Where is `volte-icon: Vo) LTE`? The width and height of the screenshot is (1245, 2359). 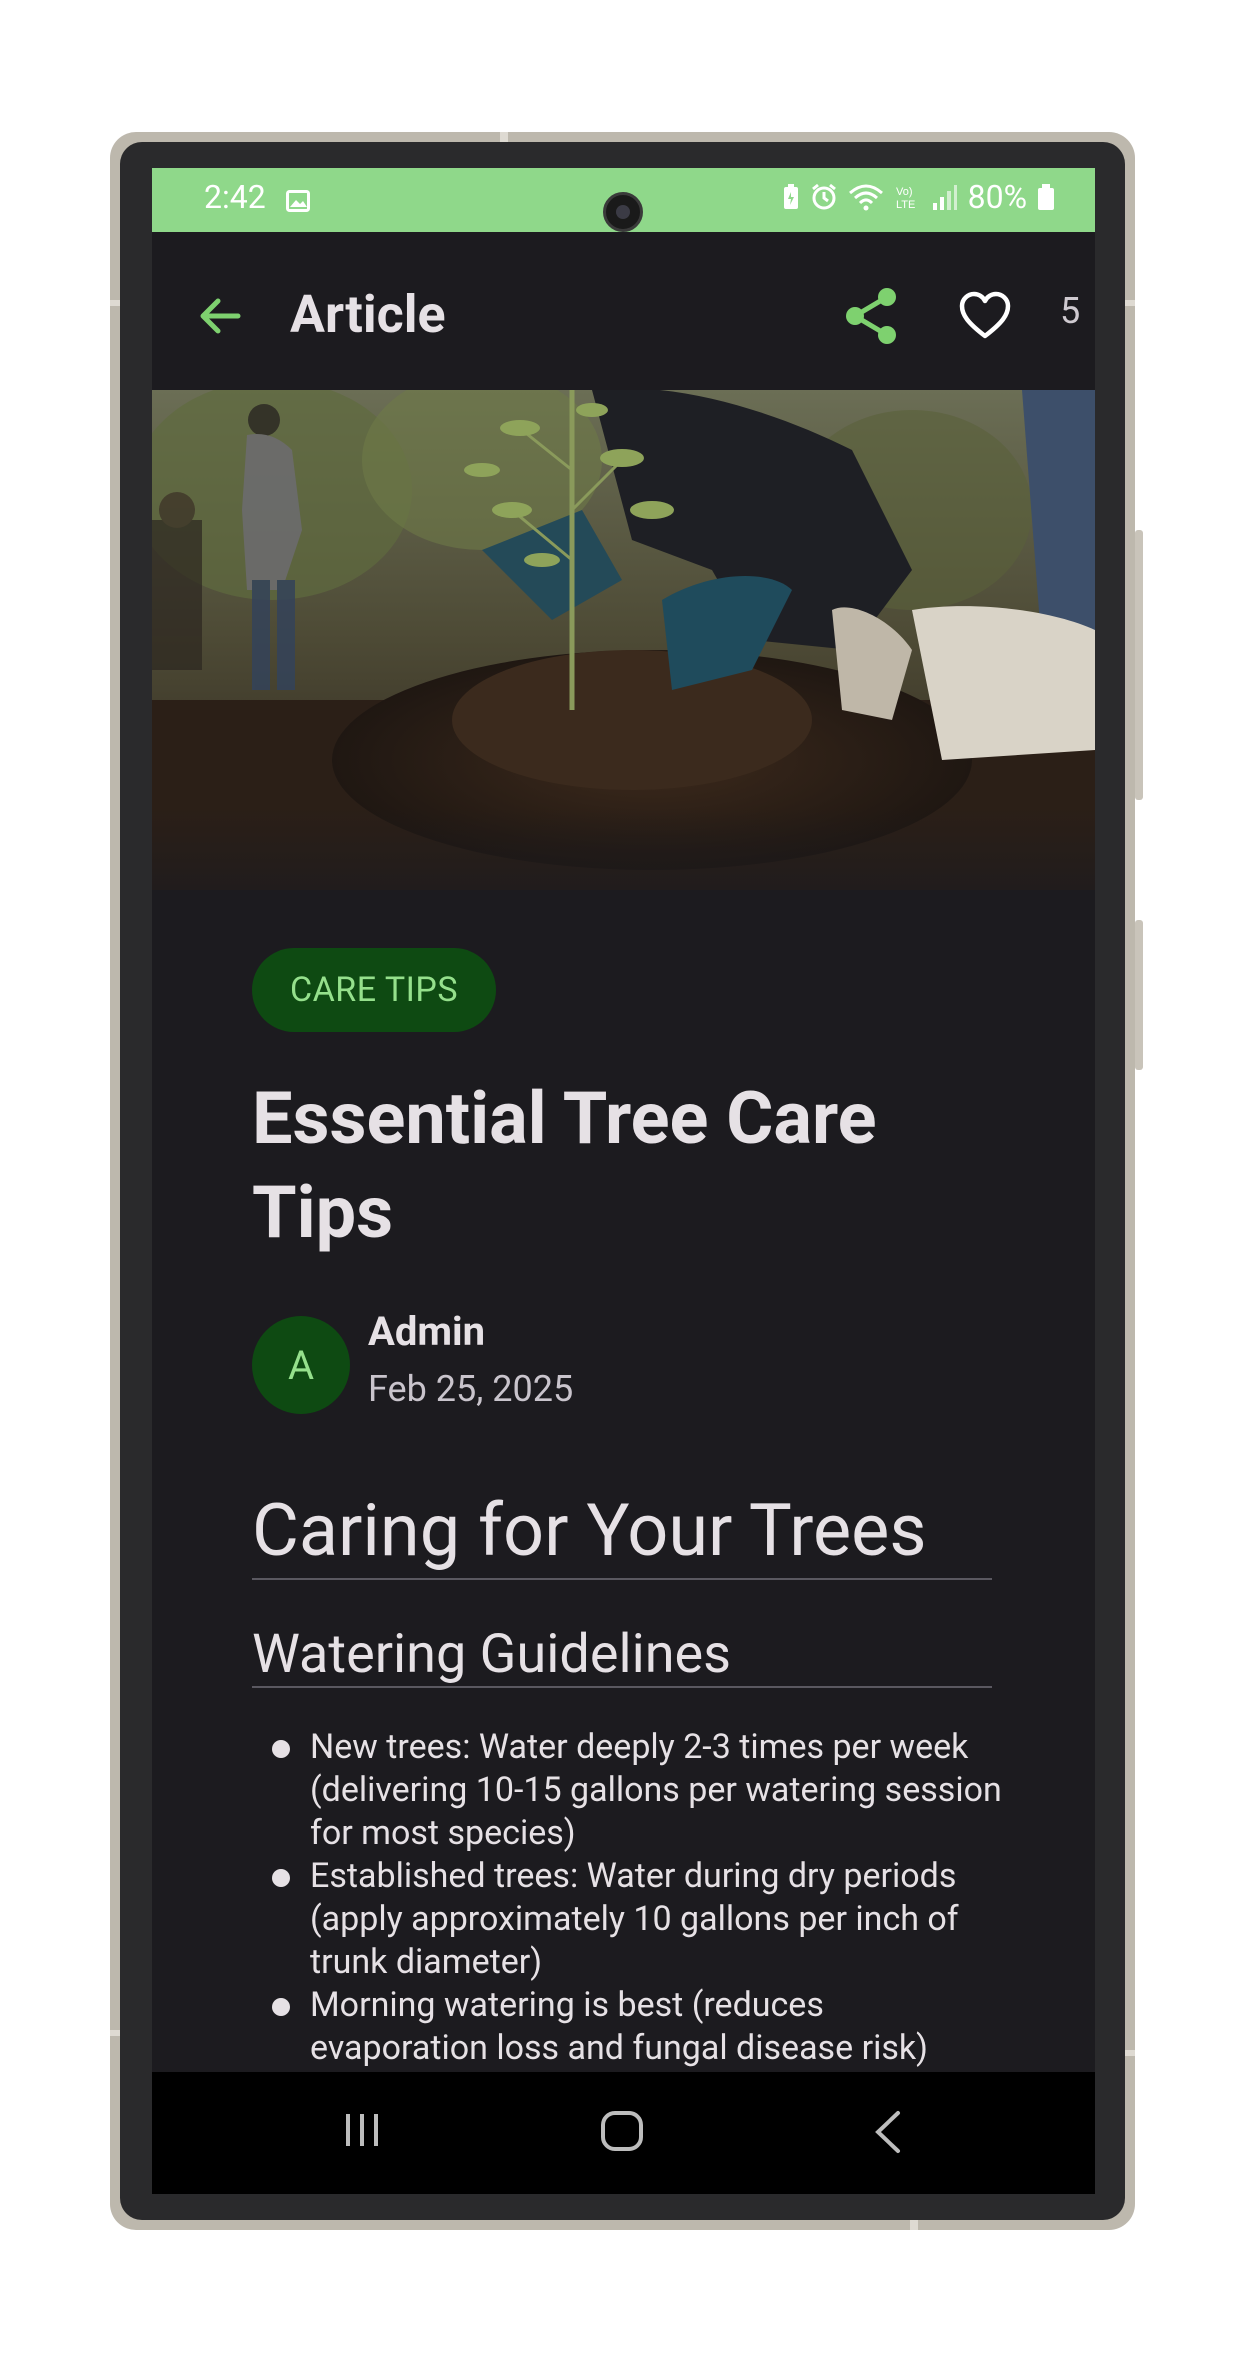
volte-icon: Vo) LTE is located at coordinates (905, 198).